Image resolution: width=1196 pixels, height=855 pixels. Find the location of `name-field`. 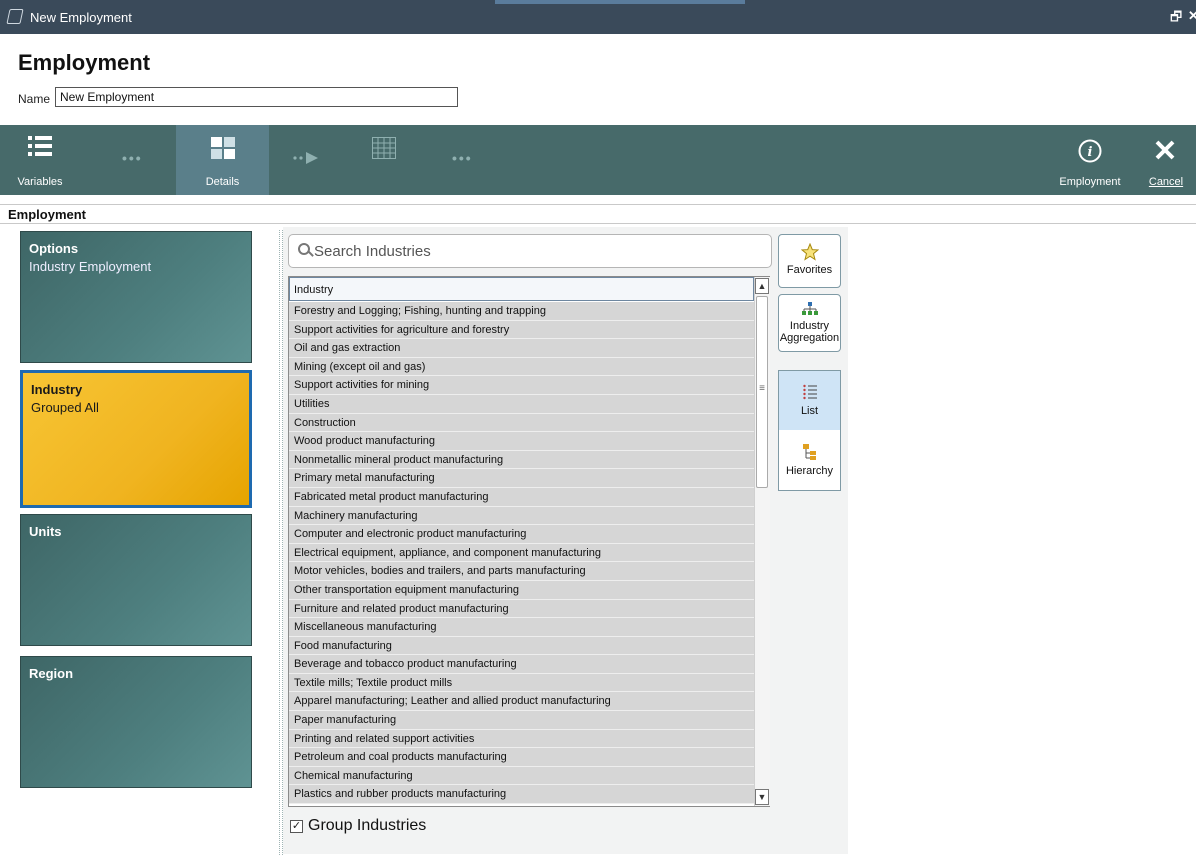

name-field is located at coordinates (256, 97).